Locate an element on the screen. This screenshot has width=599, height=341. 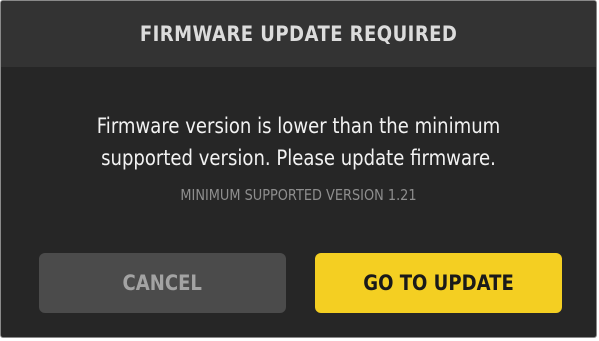
cancel-button: CANCEL is located at coordinates (162, 283).